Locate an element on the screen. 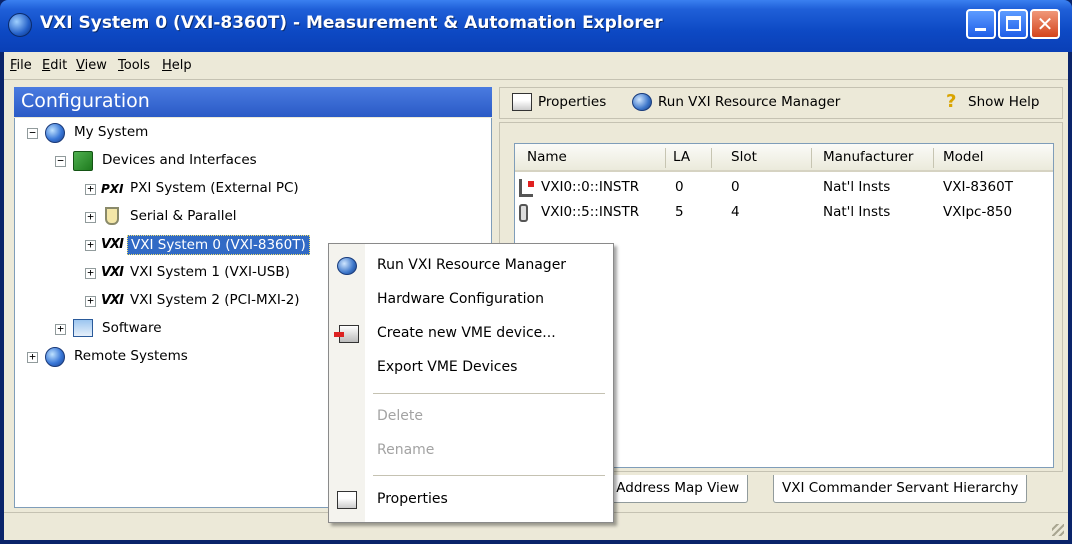  serial-port-icon is located at coordinates (112, 216).